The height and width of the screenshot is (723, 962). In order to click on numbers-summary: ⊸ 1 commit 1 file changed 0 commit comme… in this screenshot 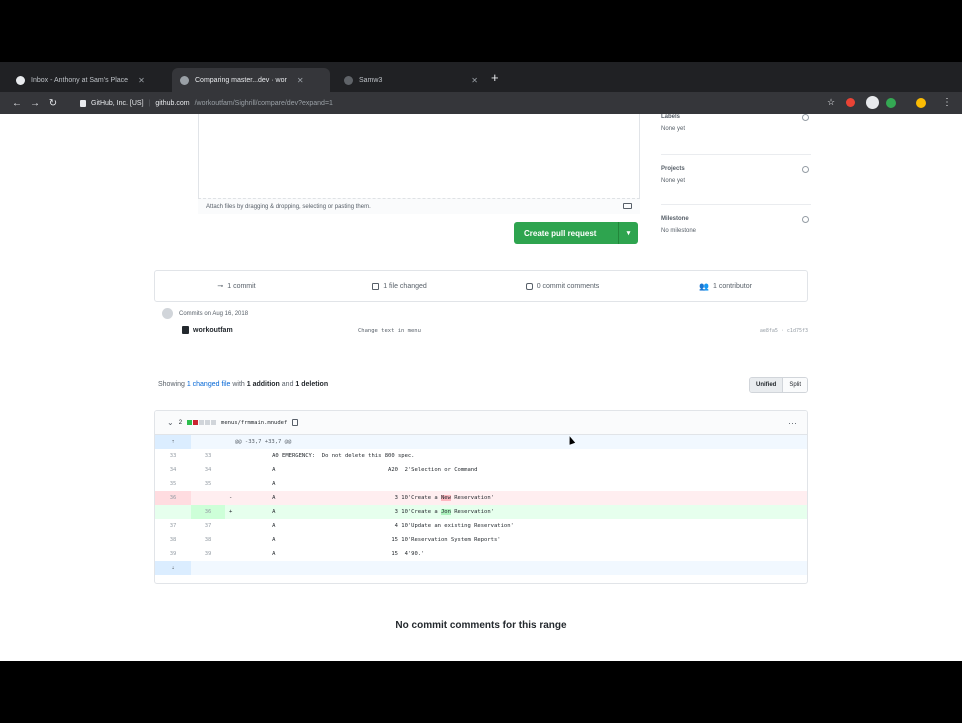, I will do `click(481, 286)`.